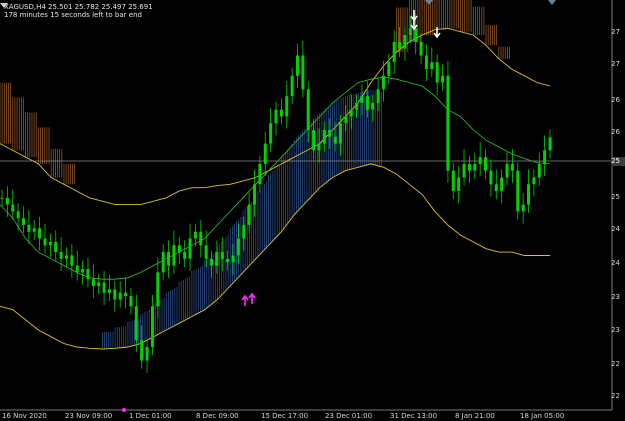 This screenshot has width=625, height=421. Describe the element at coordinates (252, 298) in the screenshot. I see `buy-arrow-icon` at that location.